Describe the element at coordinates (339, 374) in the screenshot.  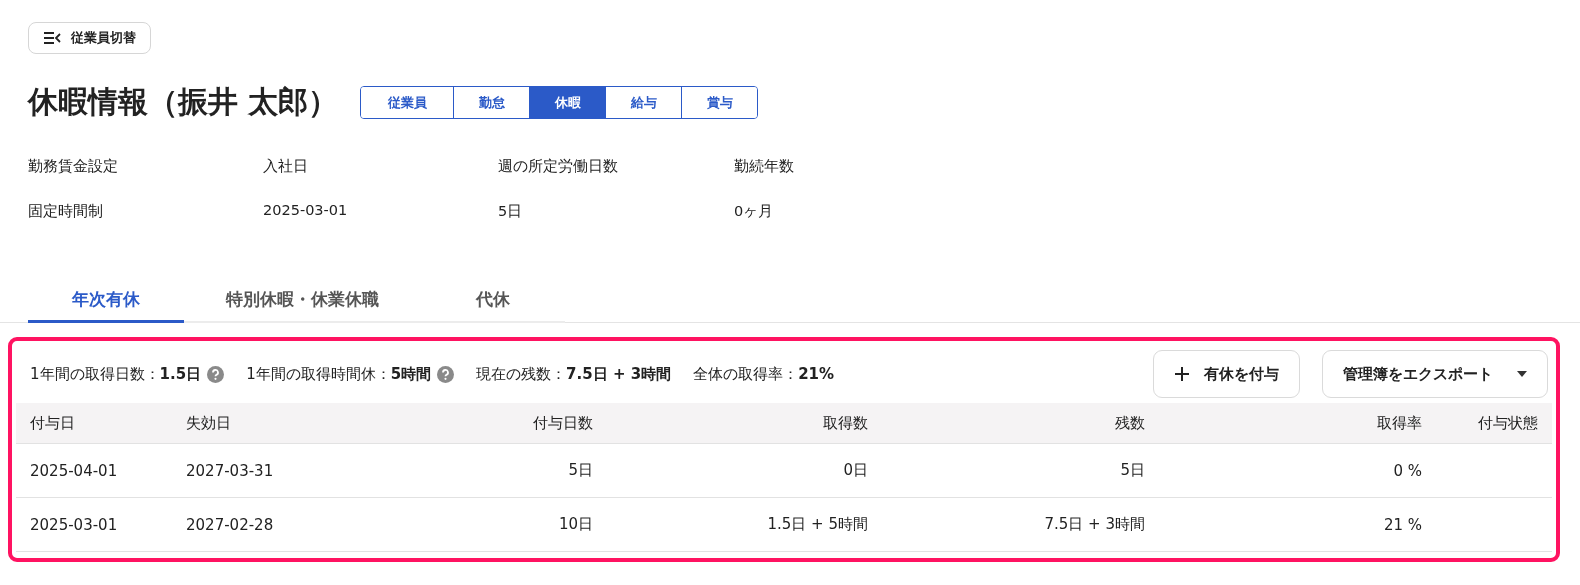
I see `summary-stat: 1年間の取得時間休：5時間` at that location.